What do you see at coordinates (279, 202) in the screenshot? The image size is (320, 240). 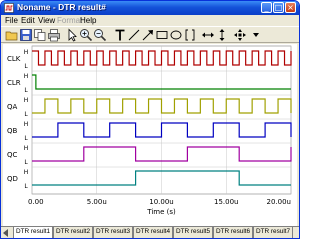 I see `x-tick-label: 20.00u` at bounding box center [279, 202].